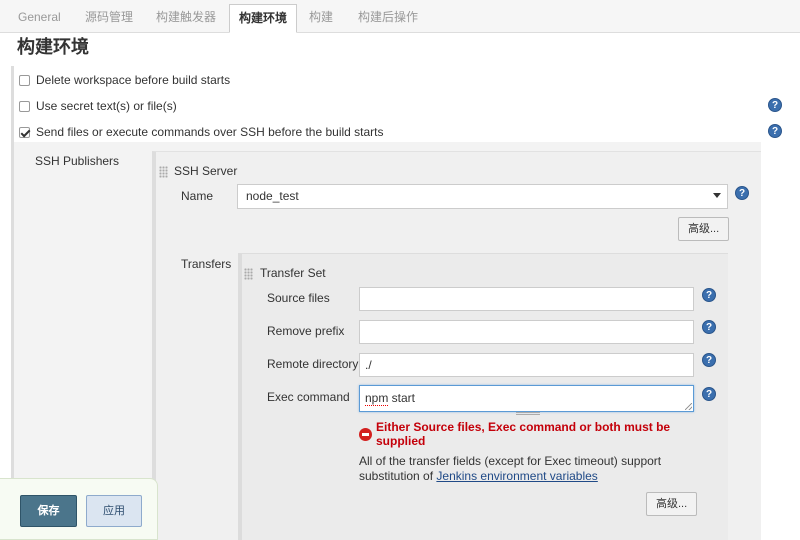  Describe the element at coordinates (377, 398) in the screenshot. I see `exec-command-word-npm: npm` at that location.